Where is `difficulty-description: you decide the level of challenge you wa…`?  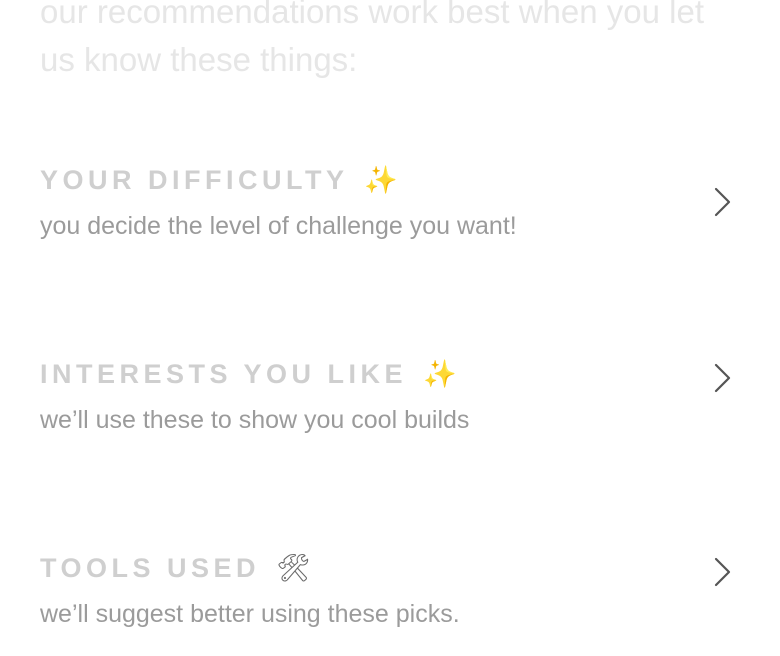
difficulty-description: you decide the level of challenge you wa… is located at coordinates (278, 226).